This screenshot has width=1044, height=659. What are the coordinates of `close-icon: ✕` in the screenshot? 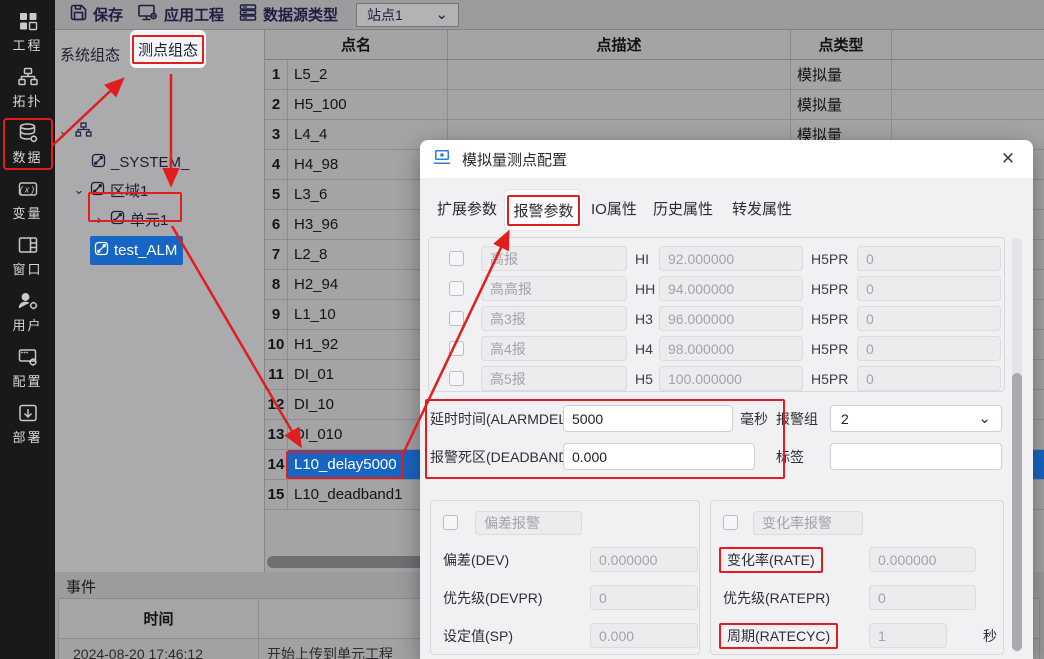 It's located at (1008, 159).